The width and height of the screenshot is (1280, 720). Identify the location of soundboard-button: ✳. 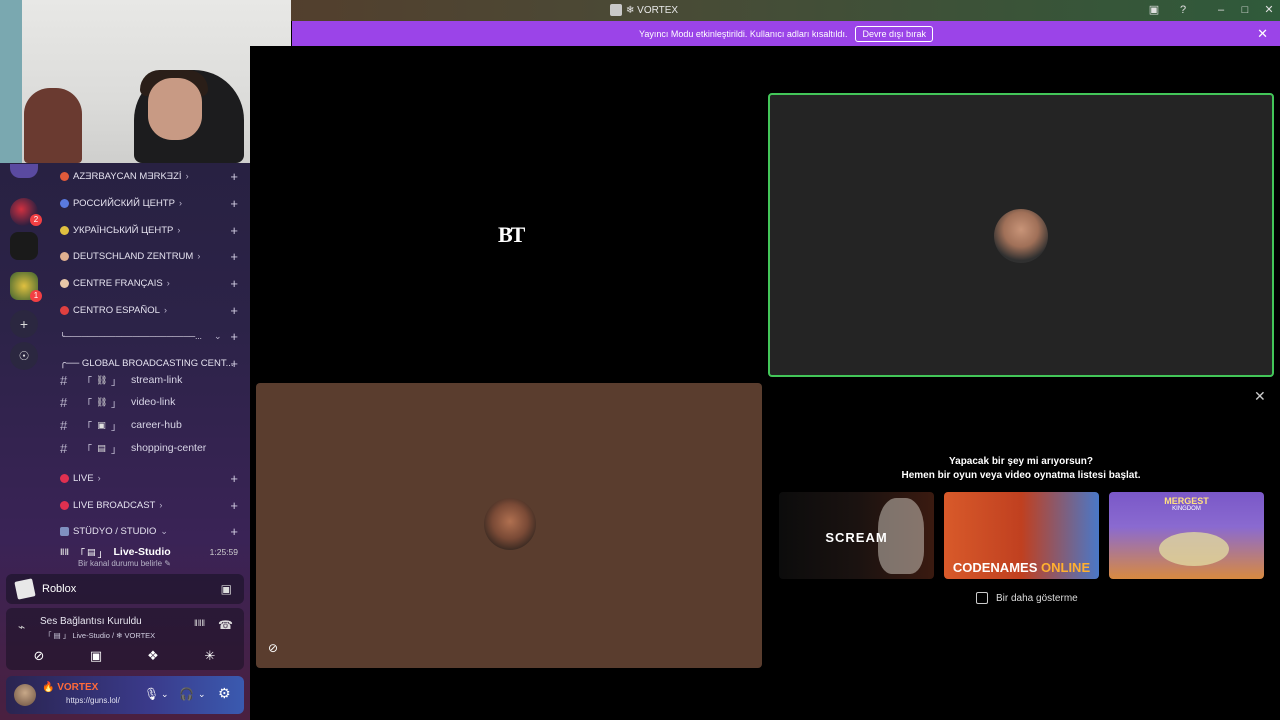
(210, 656).